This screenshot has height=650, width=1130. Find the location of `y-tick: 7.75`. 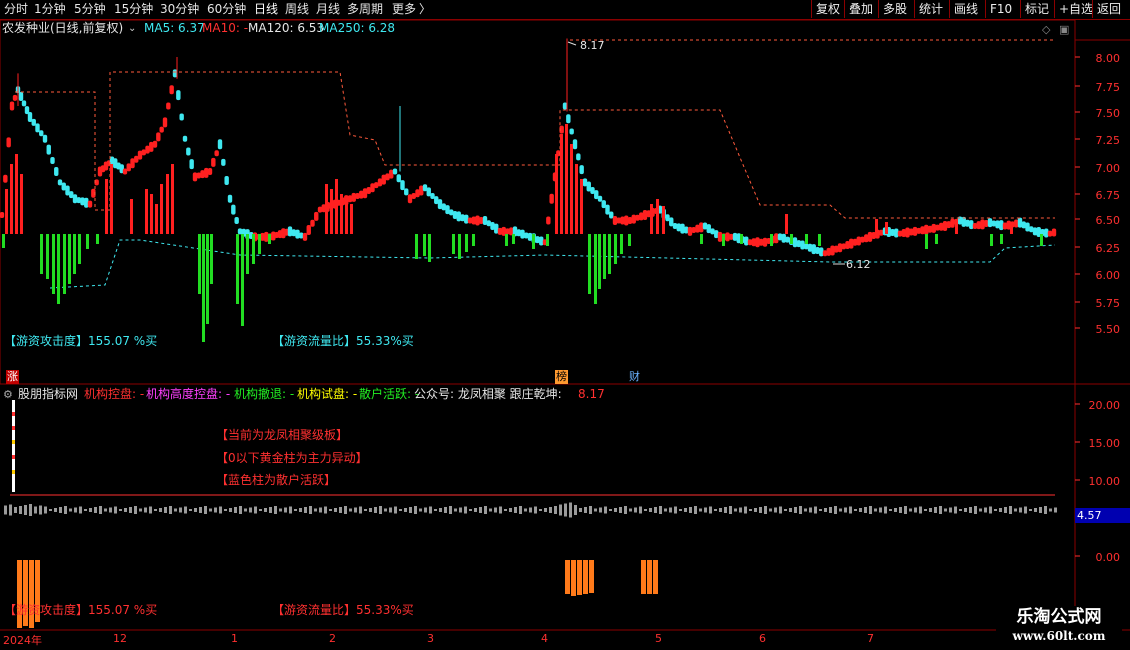

y-tick: 7.75 is located at coordinates (1108, 87).